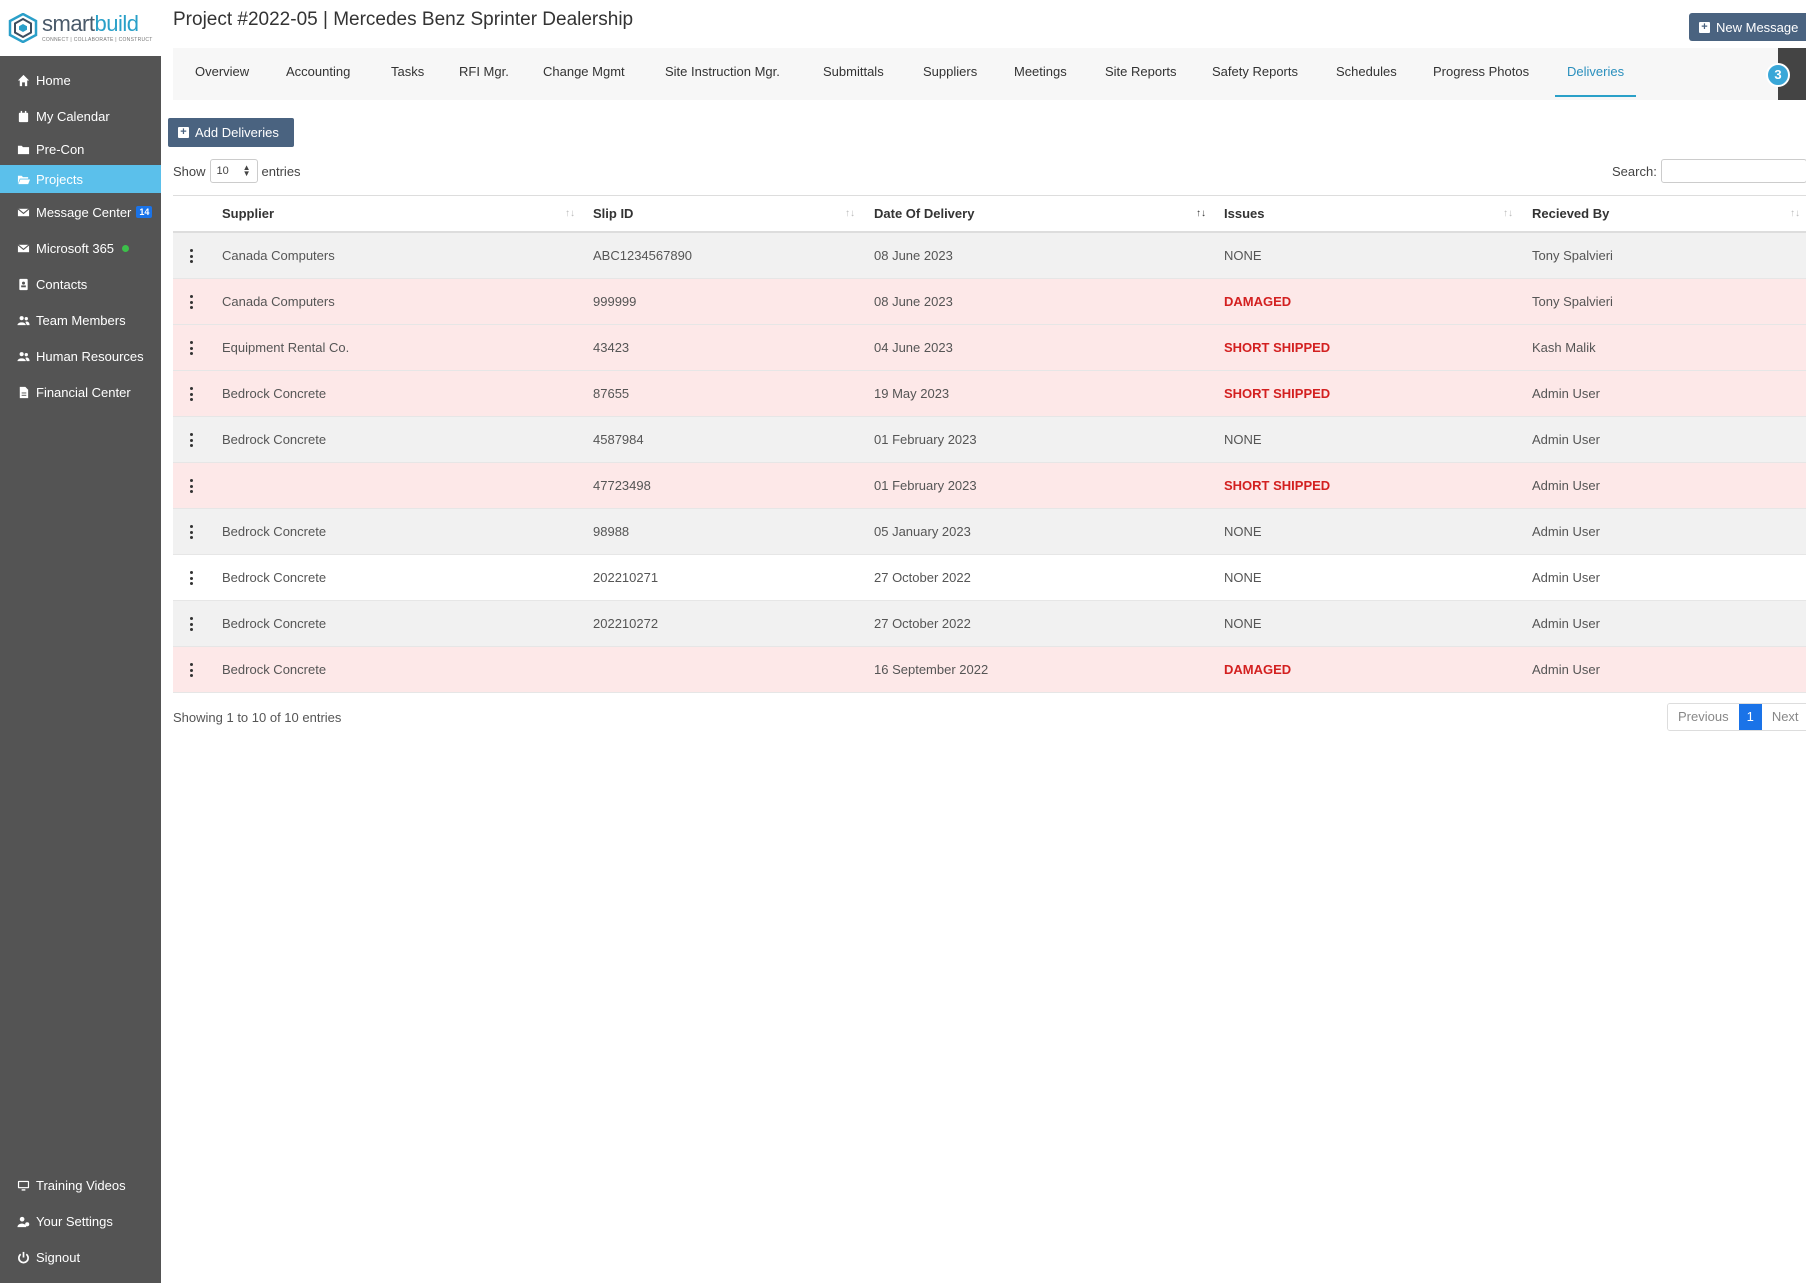 Image resolution: width=1806 pixels, height=1283 pixels. I want to click on tab-safety-reports: Safety Reports, so click(1255, 74).